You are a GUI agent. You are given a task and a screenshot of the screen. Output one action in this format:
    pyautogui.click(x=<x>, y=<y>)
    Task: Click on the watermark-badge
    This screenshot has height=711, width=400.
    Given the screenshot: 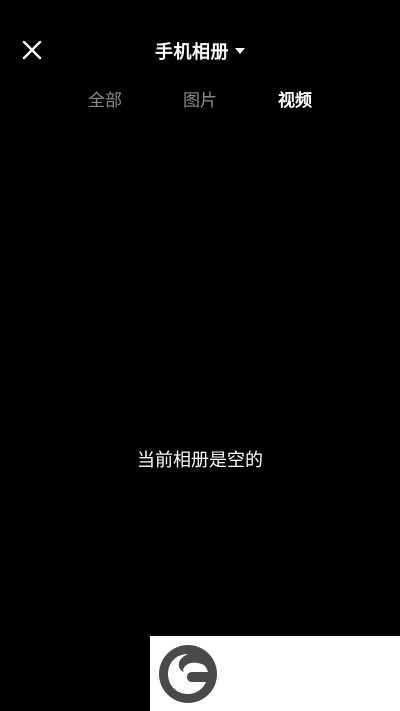 What is the action you would take?
    pyautogui.click(x=275, y=673)
    